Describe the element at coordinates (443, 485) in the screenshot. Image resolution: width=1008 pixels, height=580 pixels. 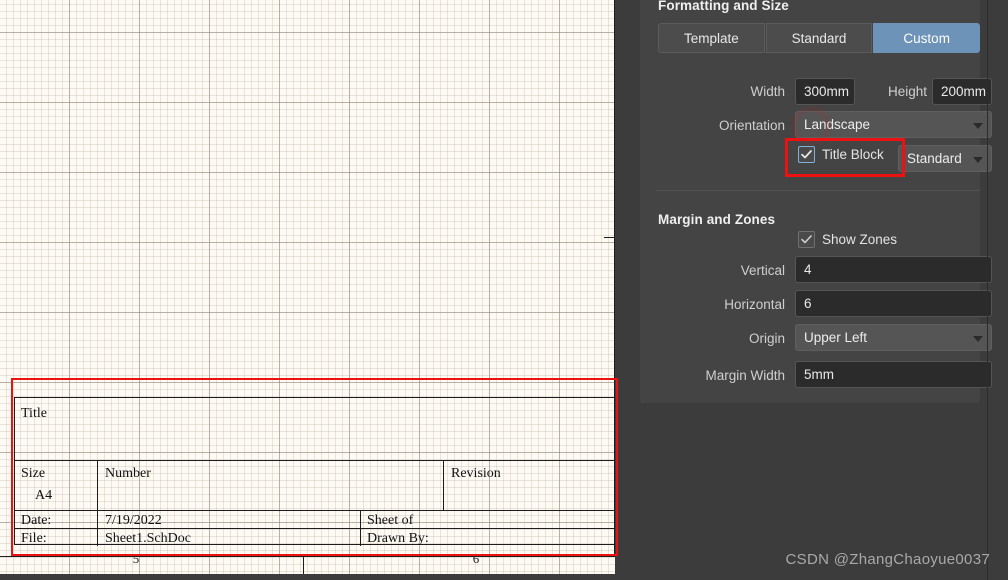
I see `tb-vrule-revision` at that location.